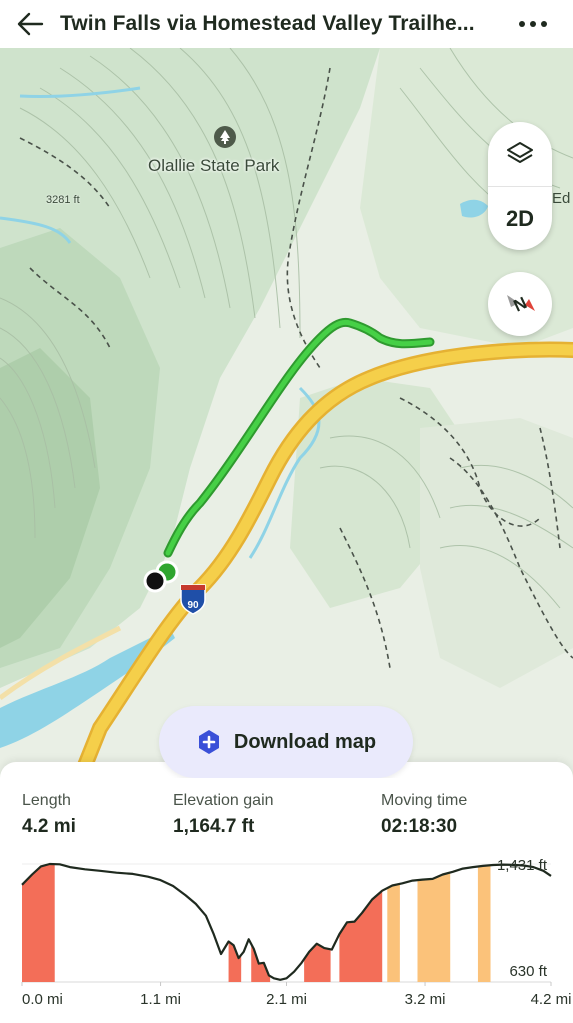 The height and width of the screenshot is (1023, 573). I want to click on map-controls: 2D, so click(520, 186).